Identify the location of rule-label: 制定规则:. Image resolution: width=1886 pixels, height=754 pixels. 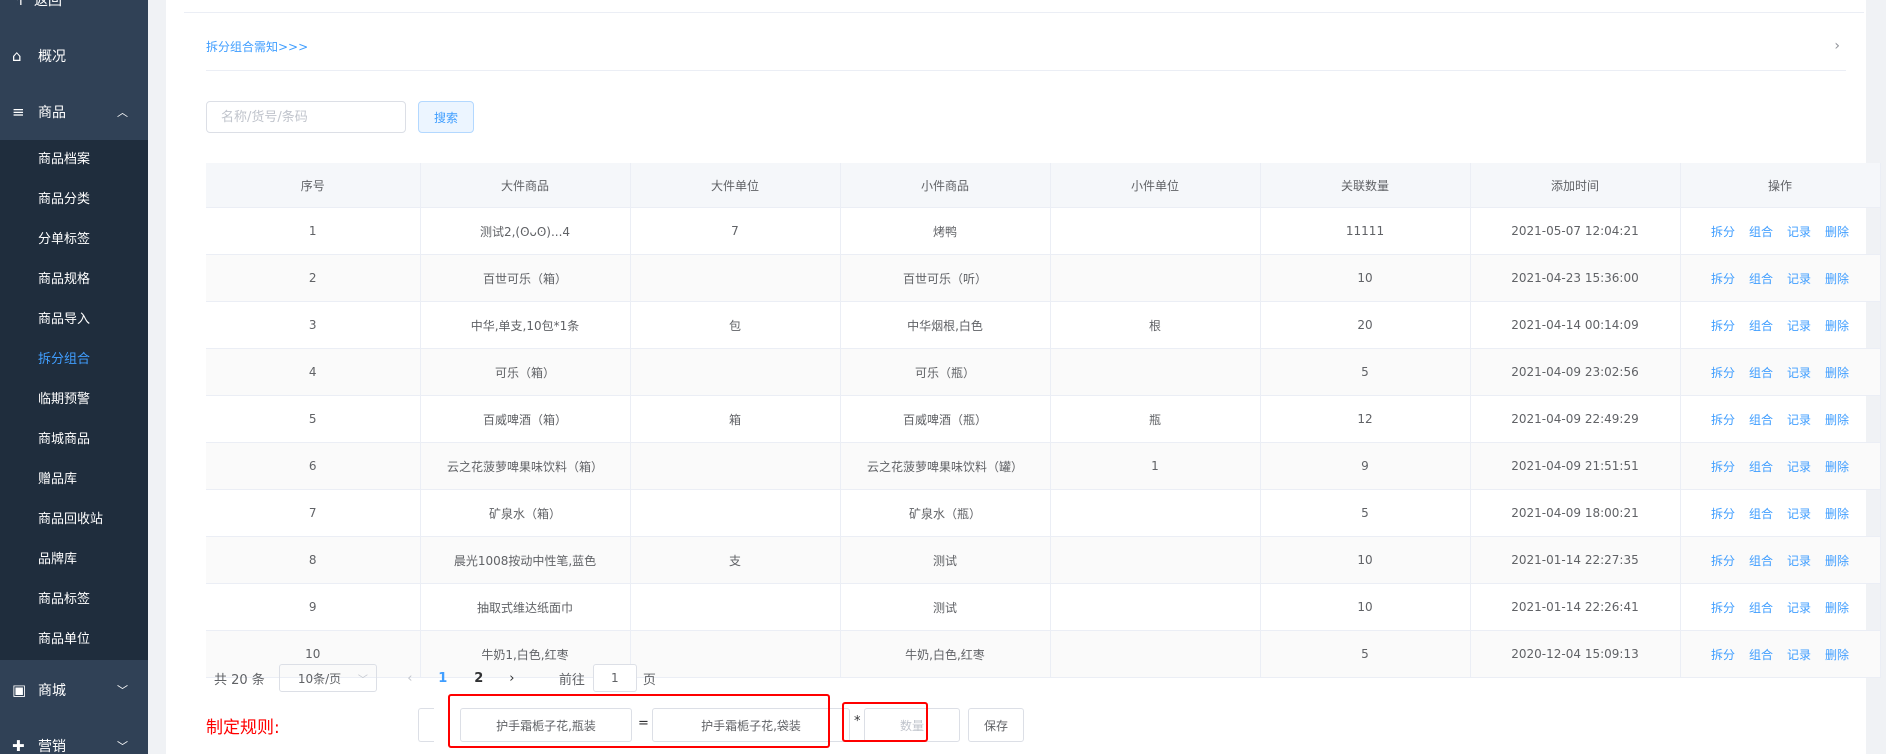
(243, 728).